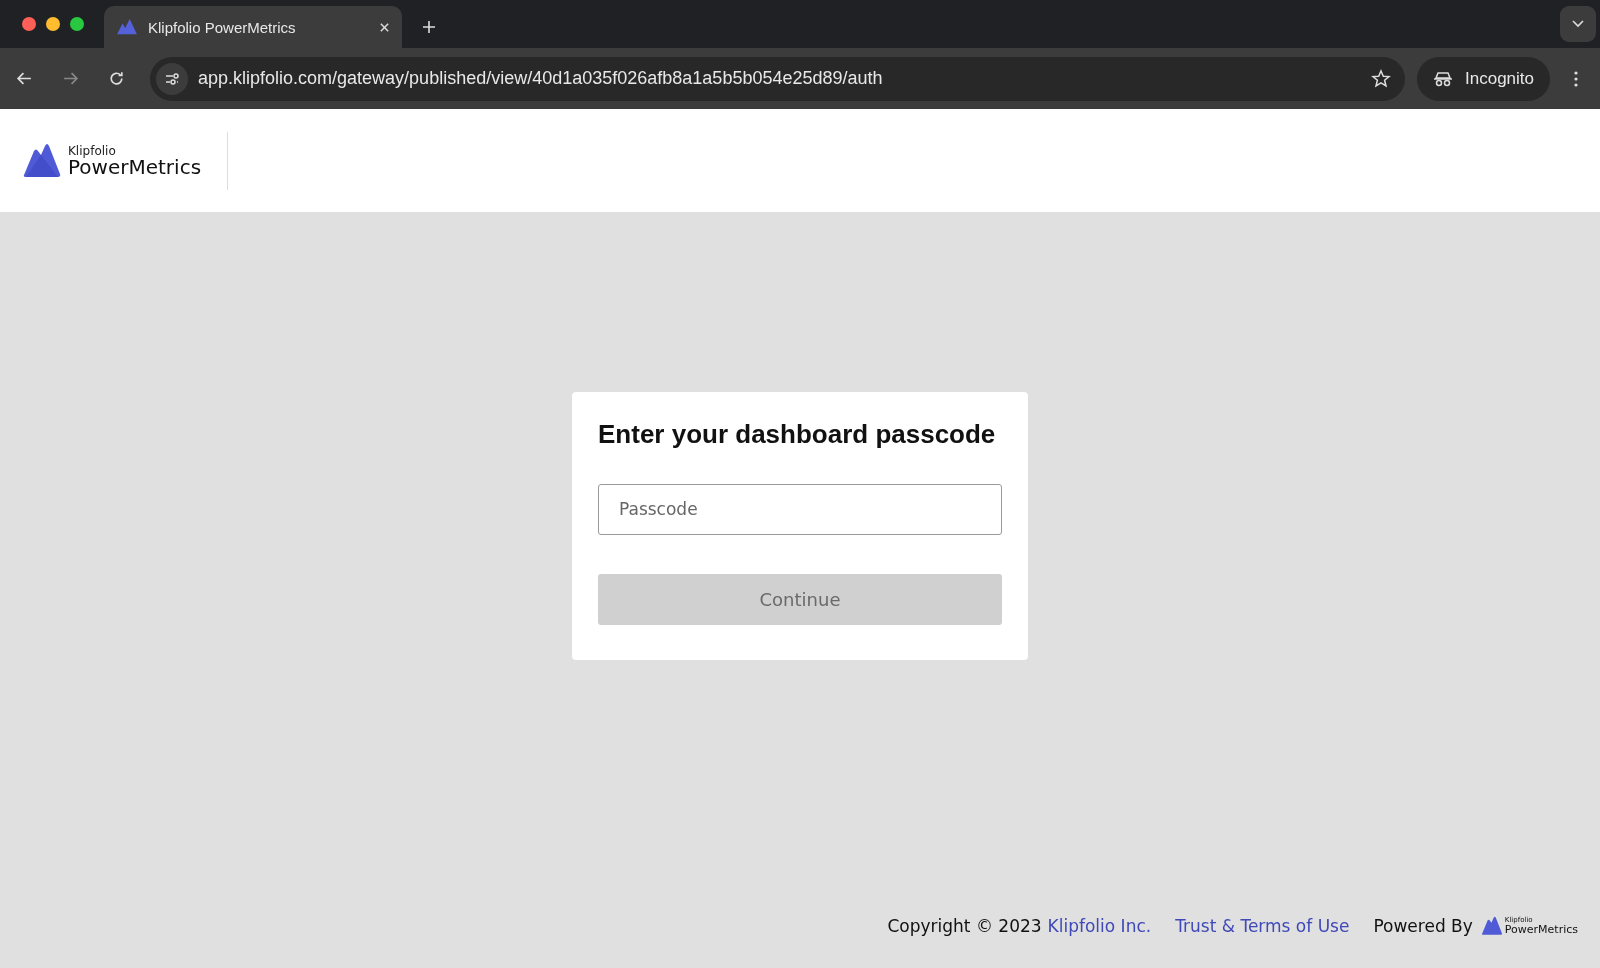 The image size is (1600, 968). Describe the element at coordinates (24, 78) in the screenshot. I see `back-icon` at that location.